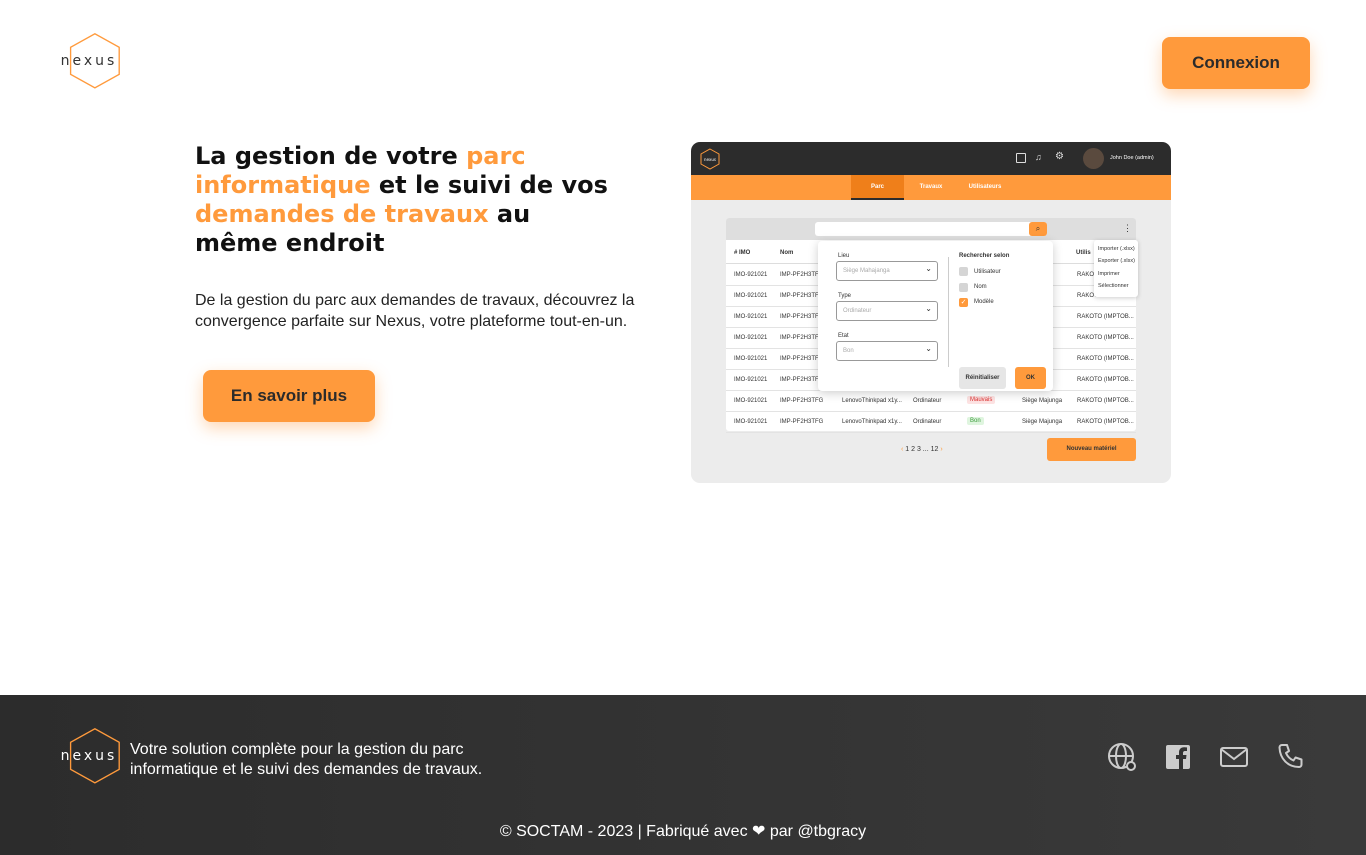  What do you see at coordinates (845, 296) in the screenshot?
I see `type-label: Type` at bounding box center [845, 296].